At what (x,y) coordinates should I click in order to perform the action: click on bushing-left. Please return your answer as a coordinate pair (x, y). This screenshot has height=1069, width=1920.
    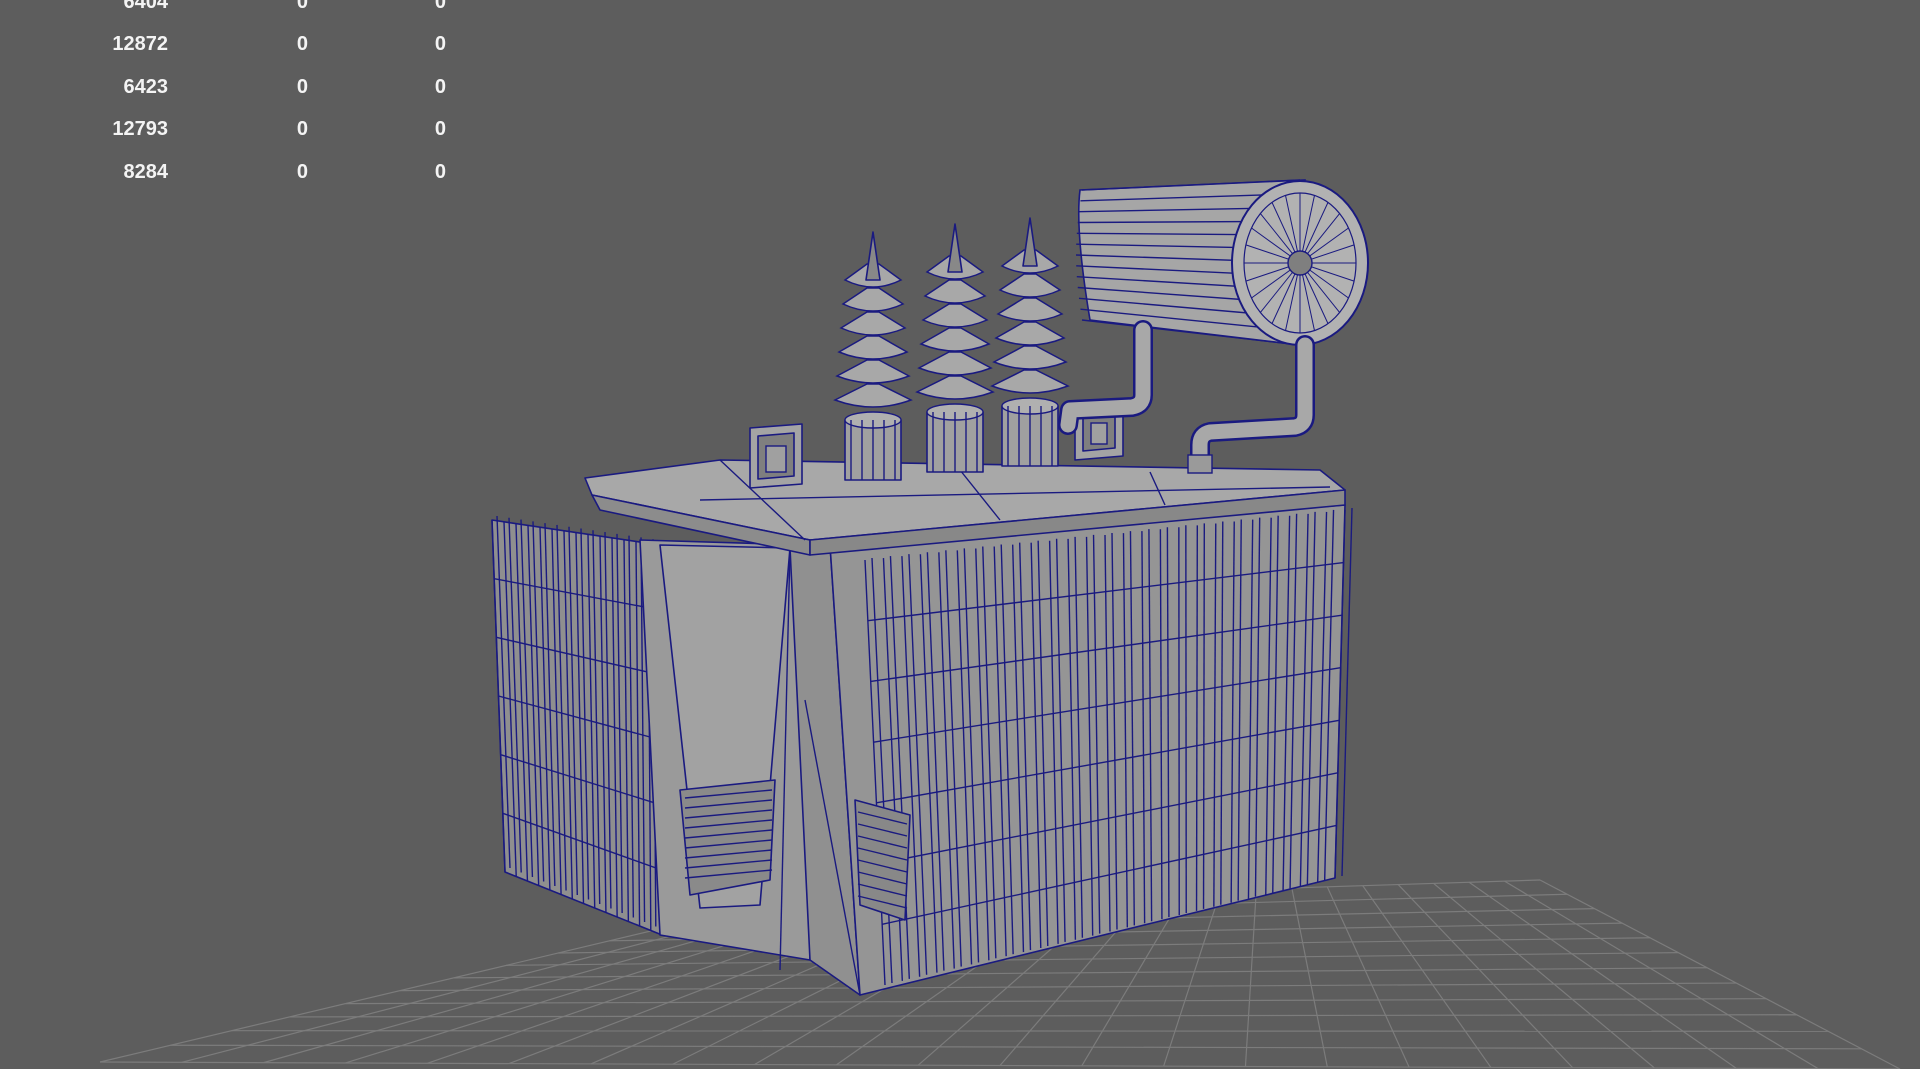
    Looking at the image, I should click on (873, 356).